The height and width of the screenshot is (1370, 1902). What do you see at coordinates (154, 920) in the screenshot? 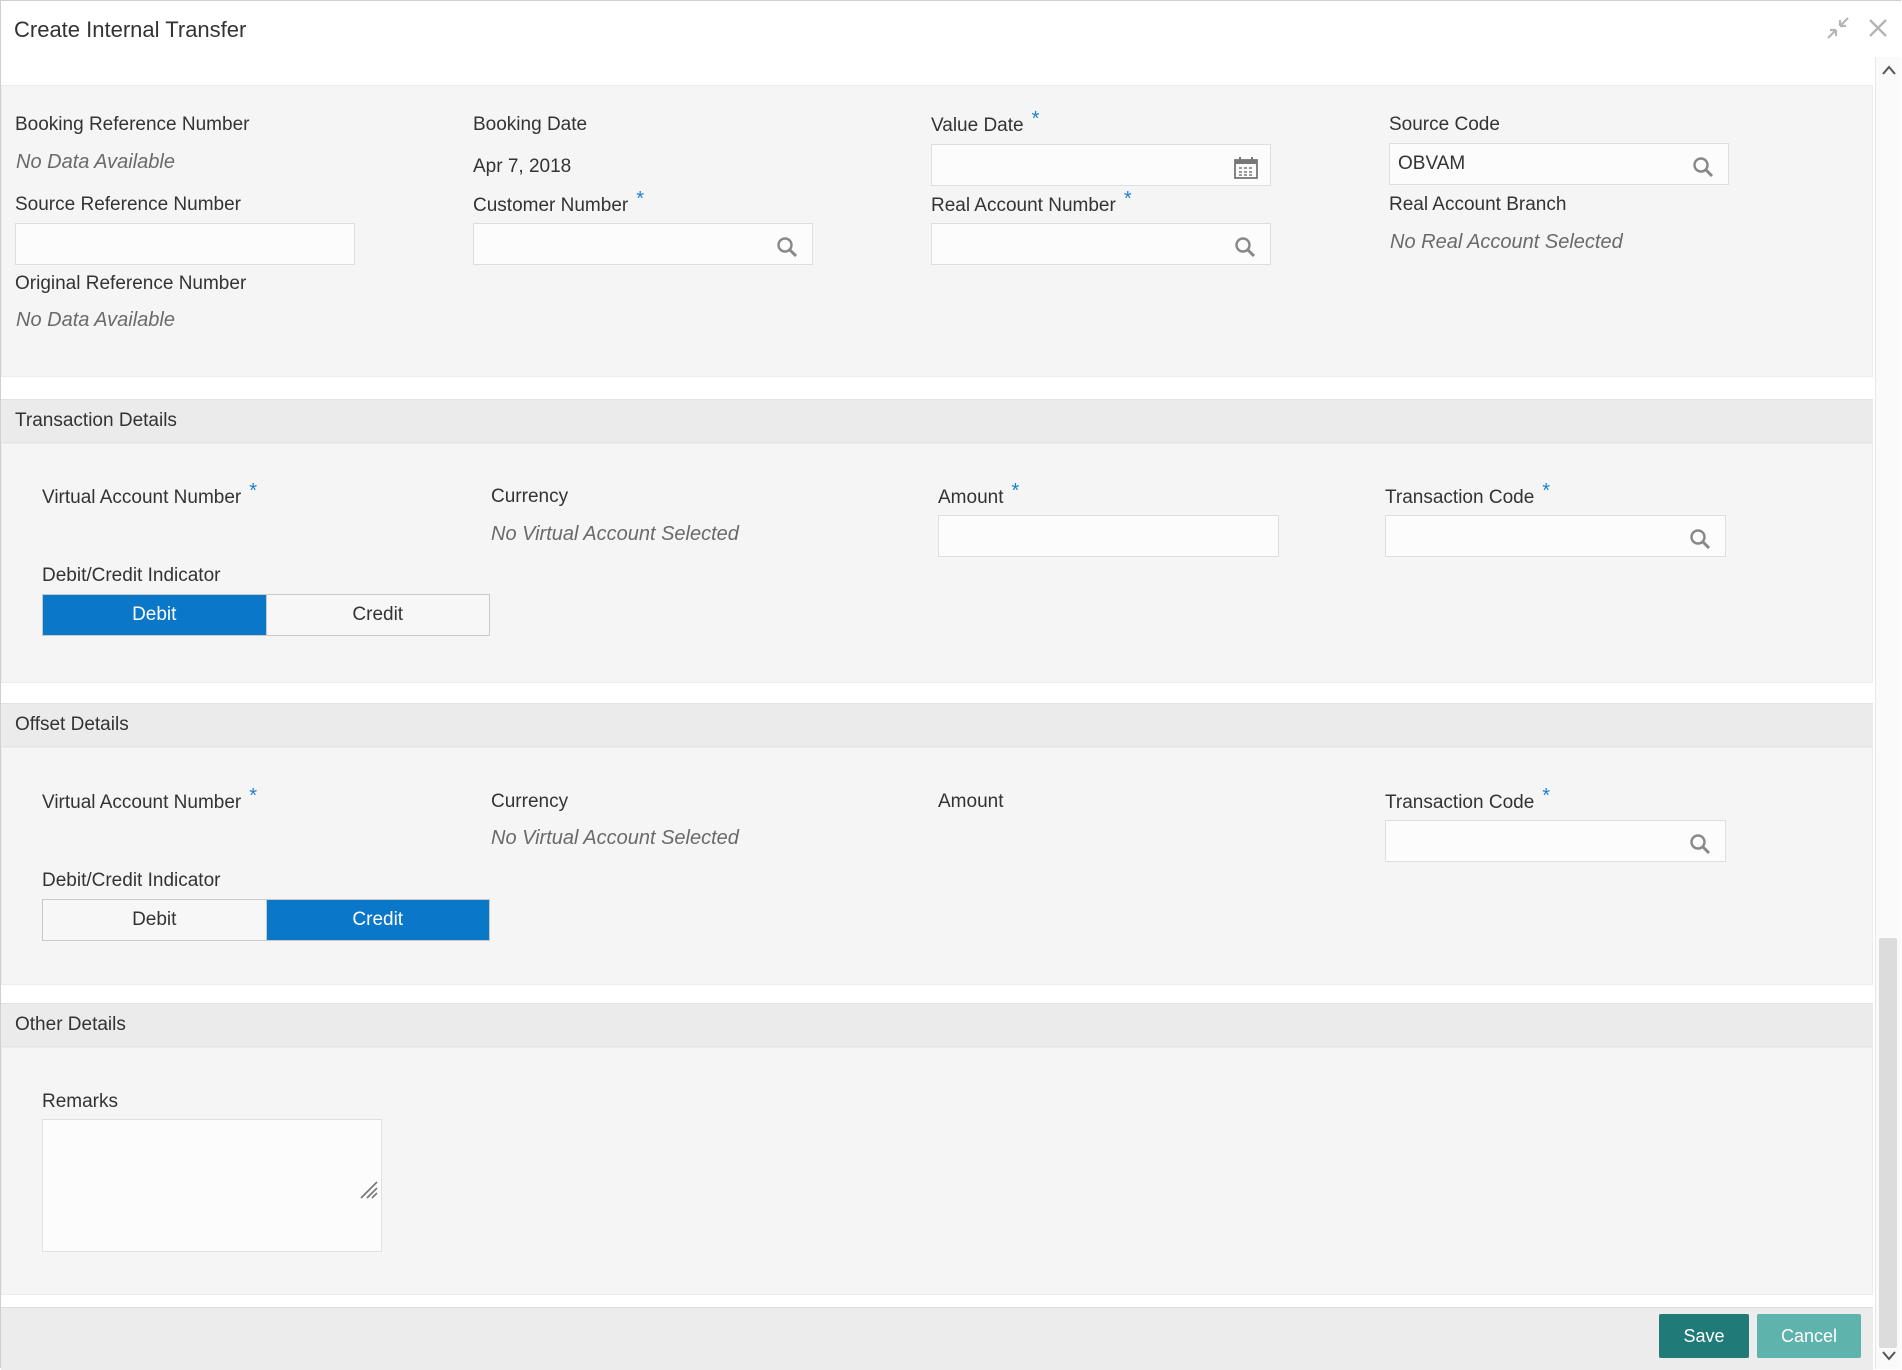
I see `offset-debit-option: Debit` at bounding box center [154, 920].